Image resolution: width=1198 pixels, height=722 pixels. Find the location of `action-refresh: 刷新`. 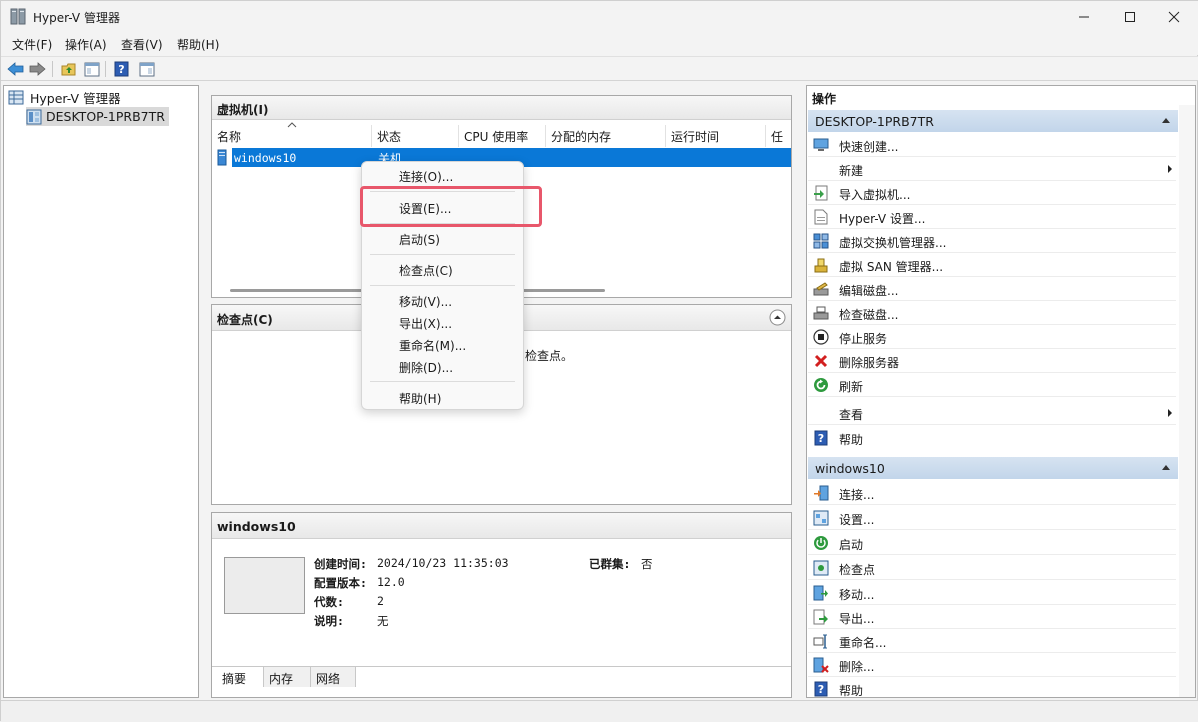

action-refresh: 刷新 is located at coordinates (992, 385).